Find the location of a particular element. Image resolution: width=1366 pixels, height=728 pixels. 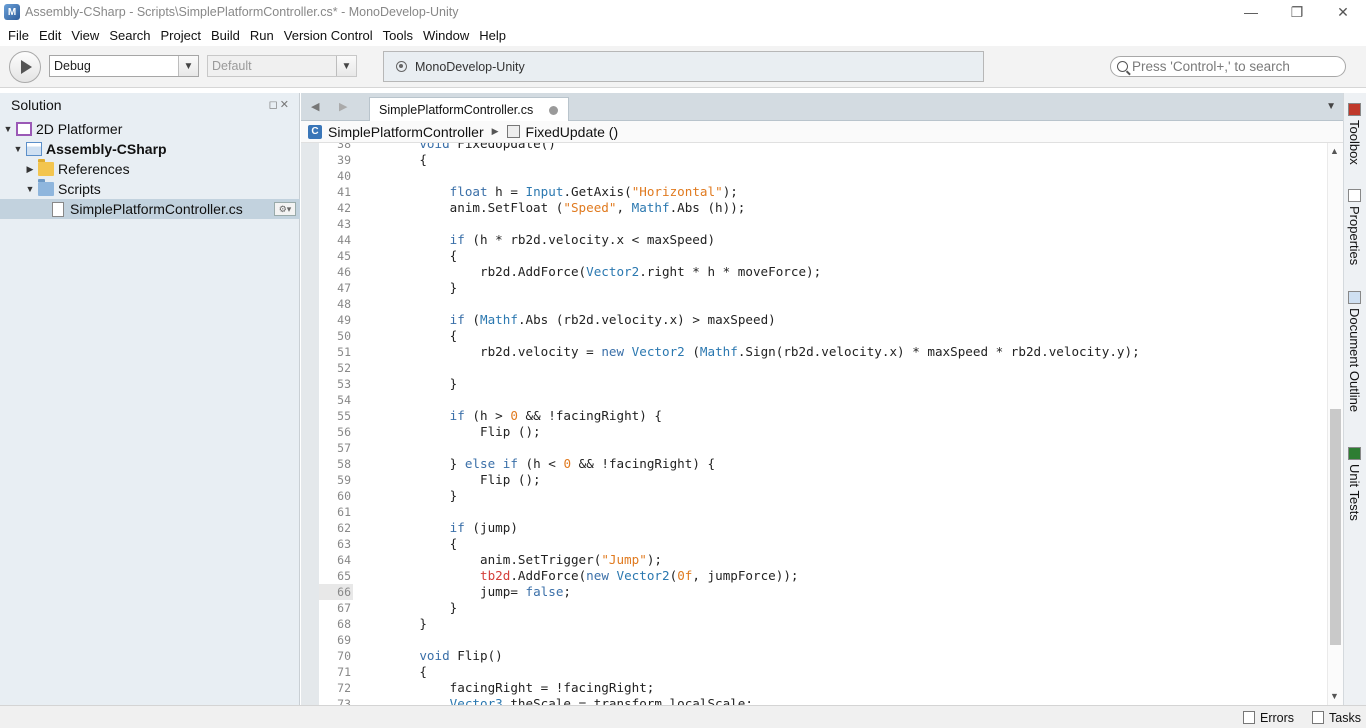

method-icon is located at coordinates (513, 131).